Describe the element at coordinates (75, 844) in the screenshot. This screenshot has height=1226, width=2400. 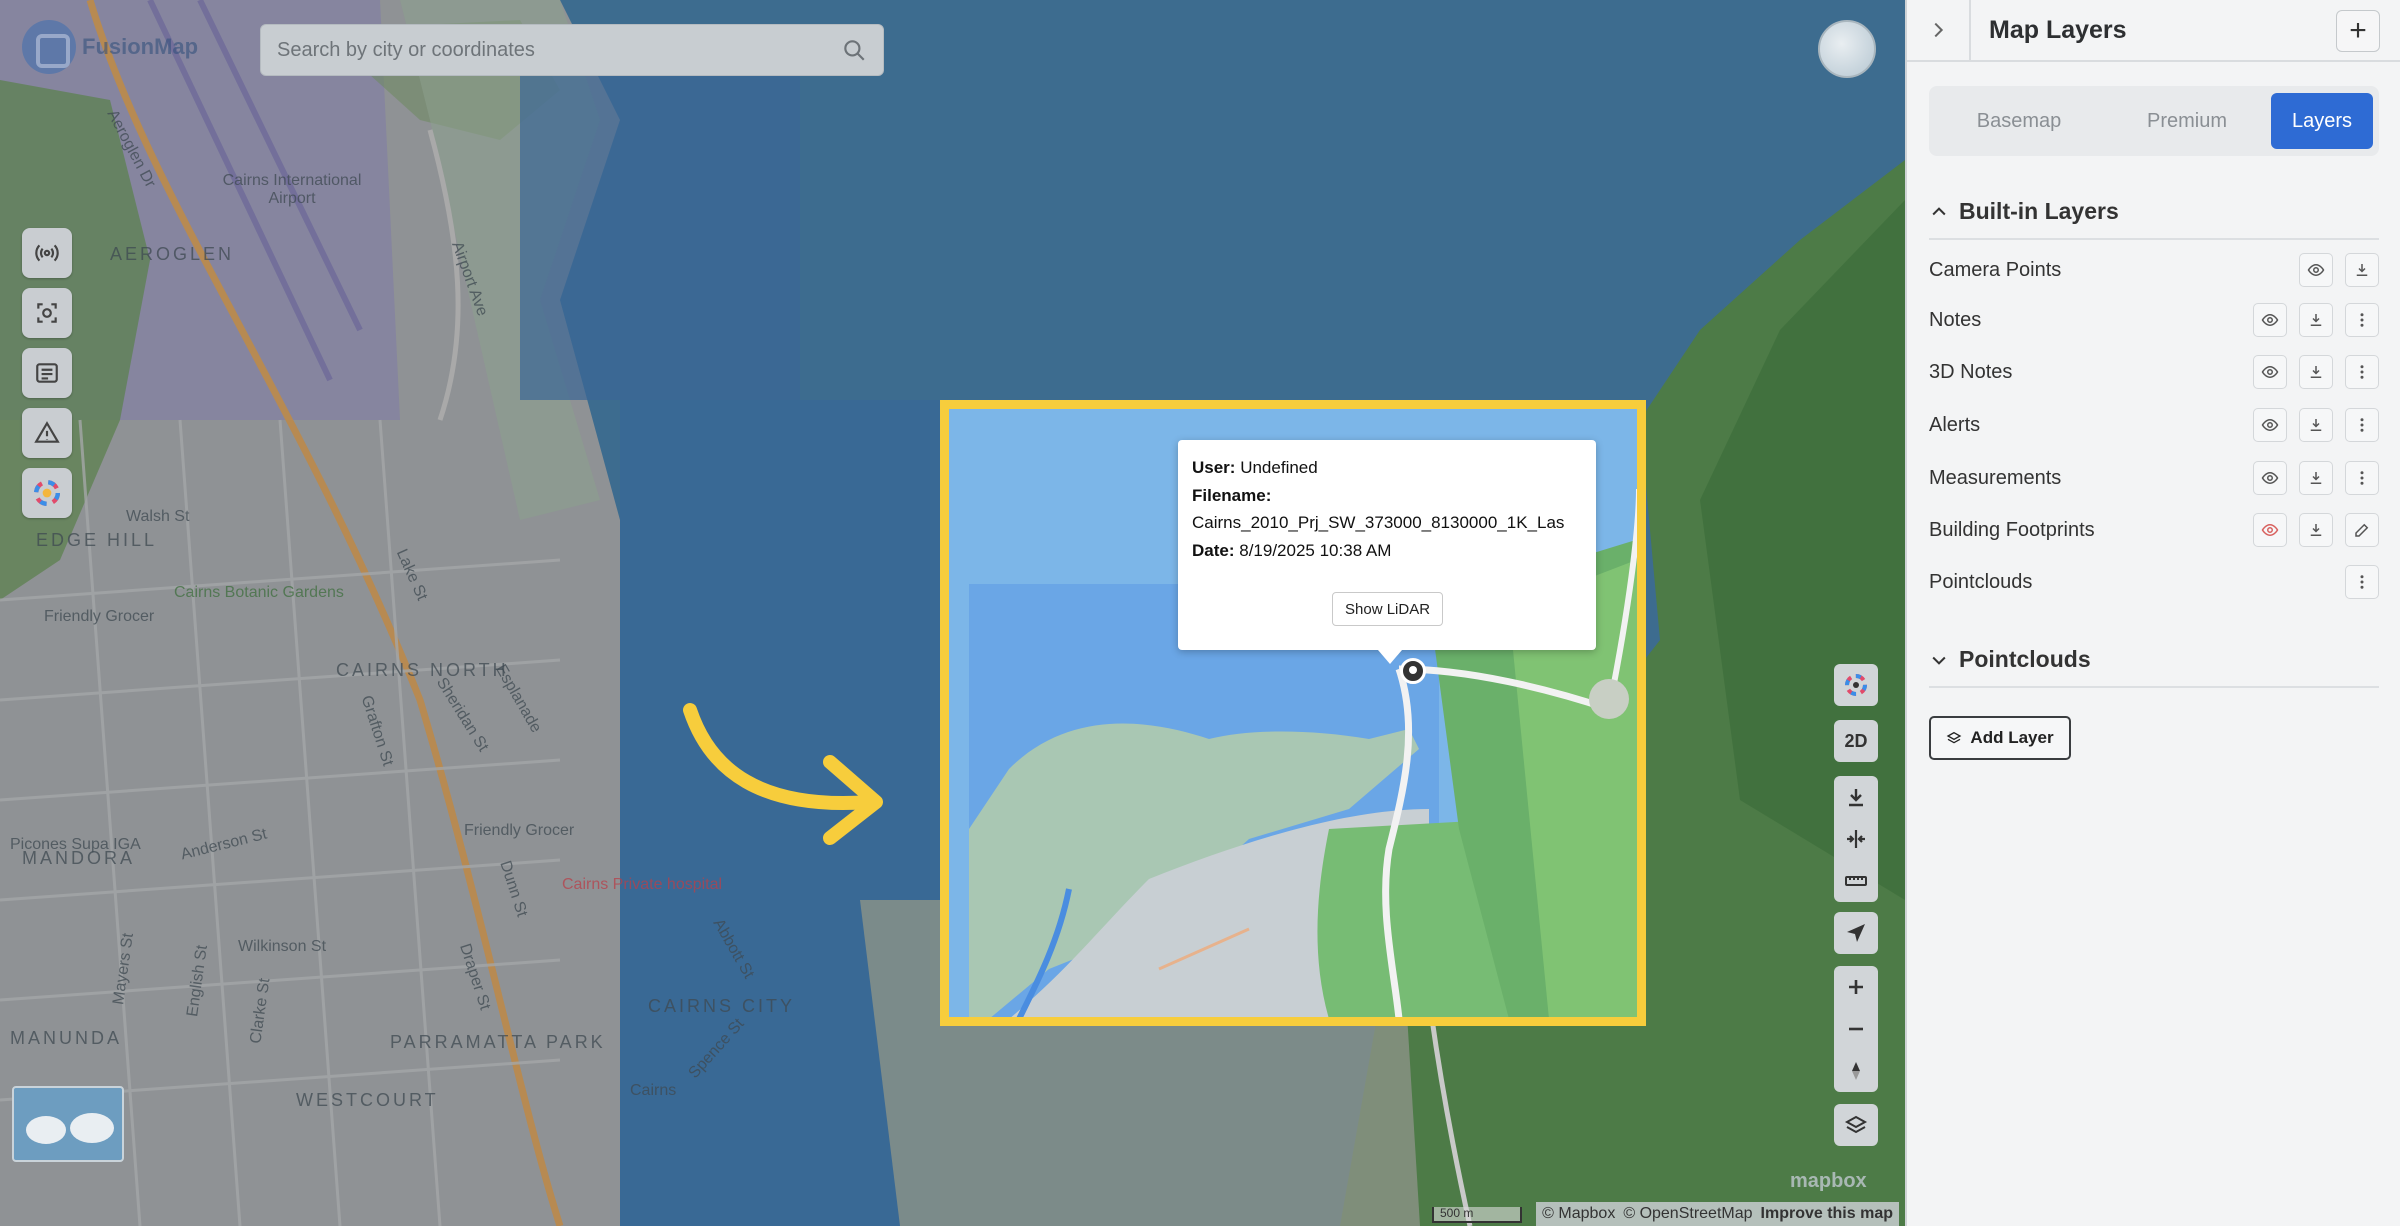
I see `map-label: Picones Supa IGA` at that location.